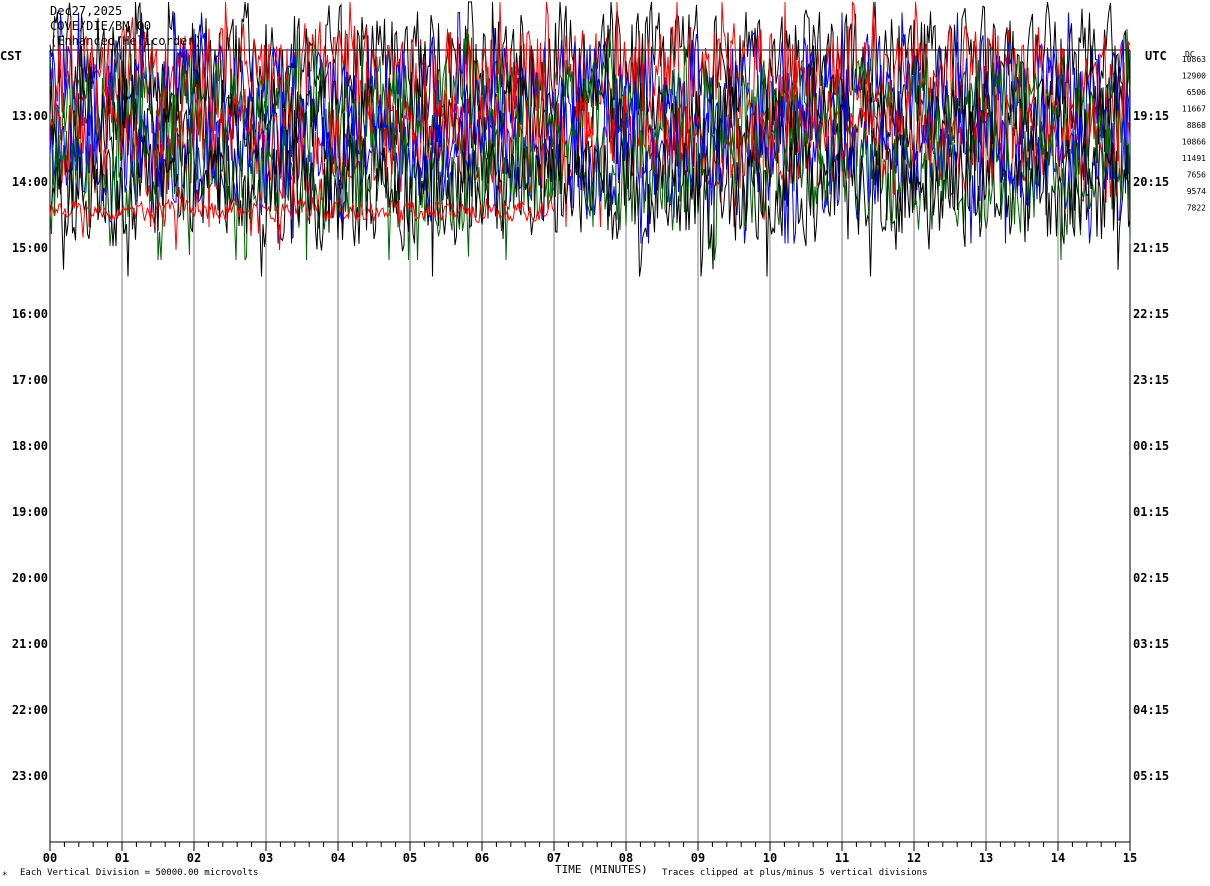 This screenshot has height=886, width=1210. Describe the element at coordinates (770, 858) in the screenshot. I see `x-tick-label: 10` at that location.